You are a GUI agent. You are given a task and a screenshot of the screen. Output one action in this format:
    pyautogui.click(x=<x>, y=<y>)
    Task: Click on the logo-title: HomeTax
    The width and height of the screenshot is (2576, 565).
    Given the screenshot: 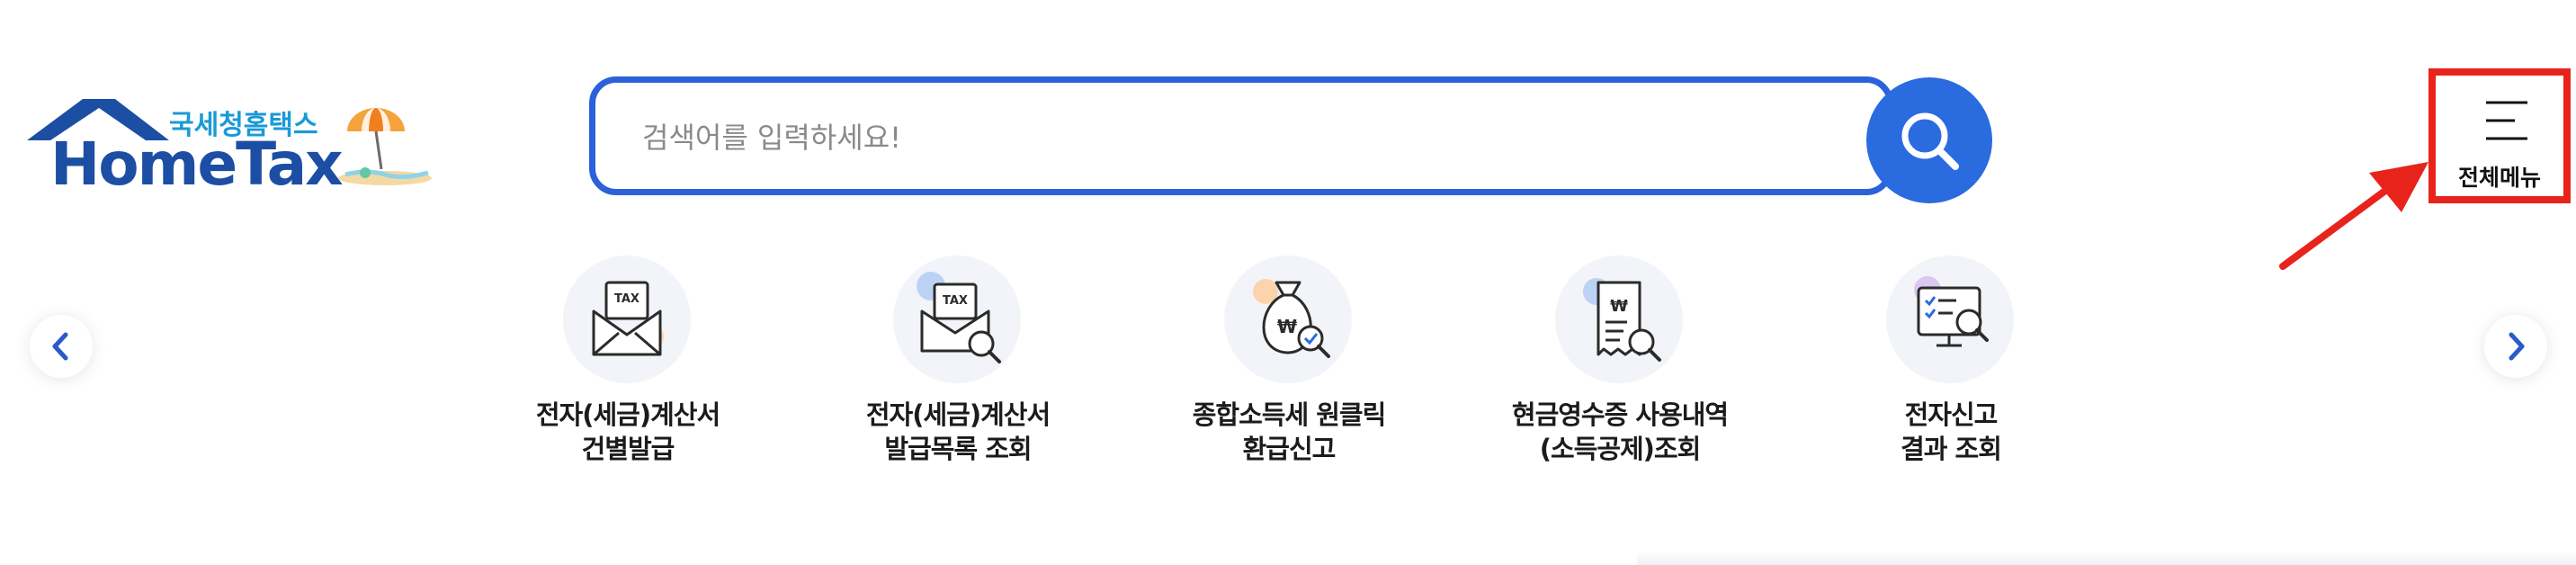 What is the action you would take?
    pyautogui.click(x=197, y=164)
    